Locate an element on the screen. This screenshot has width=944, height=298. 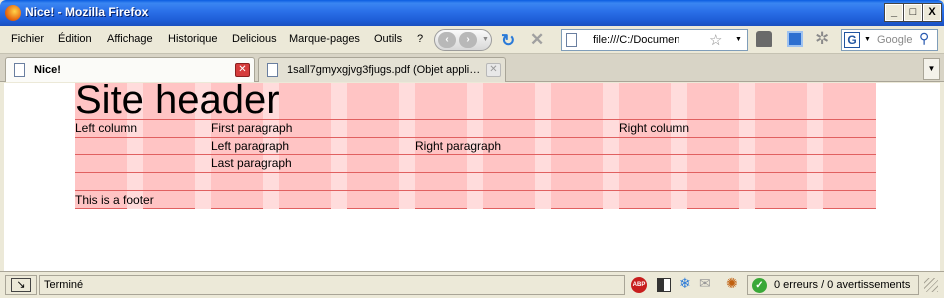
left-paragraph: Left paragraph is located at coordinates (250, 146).